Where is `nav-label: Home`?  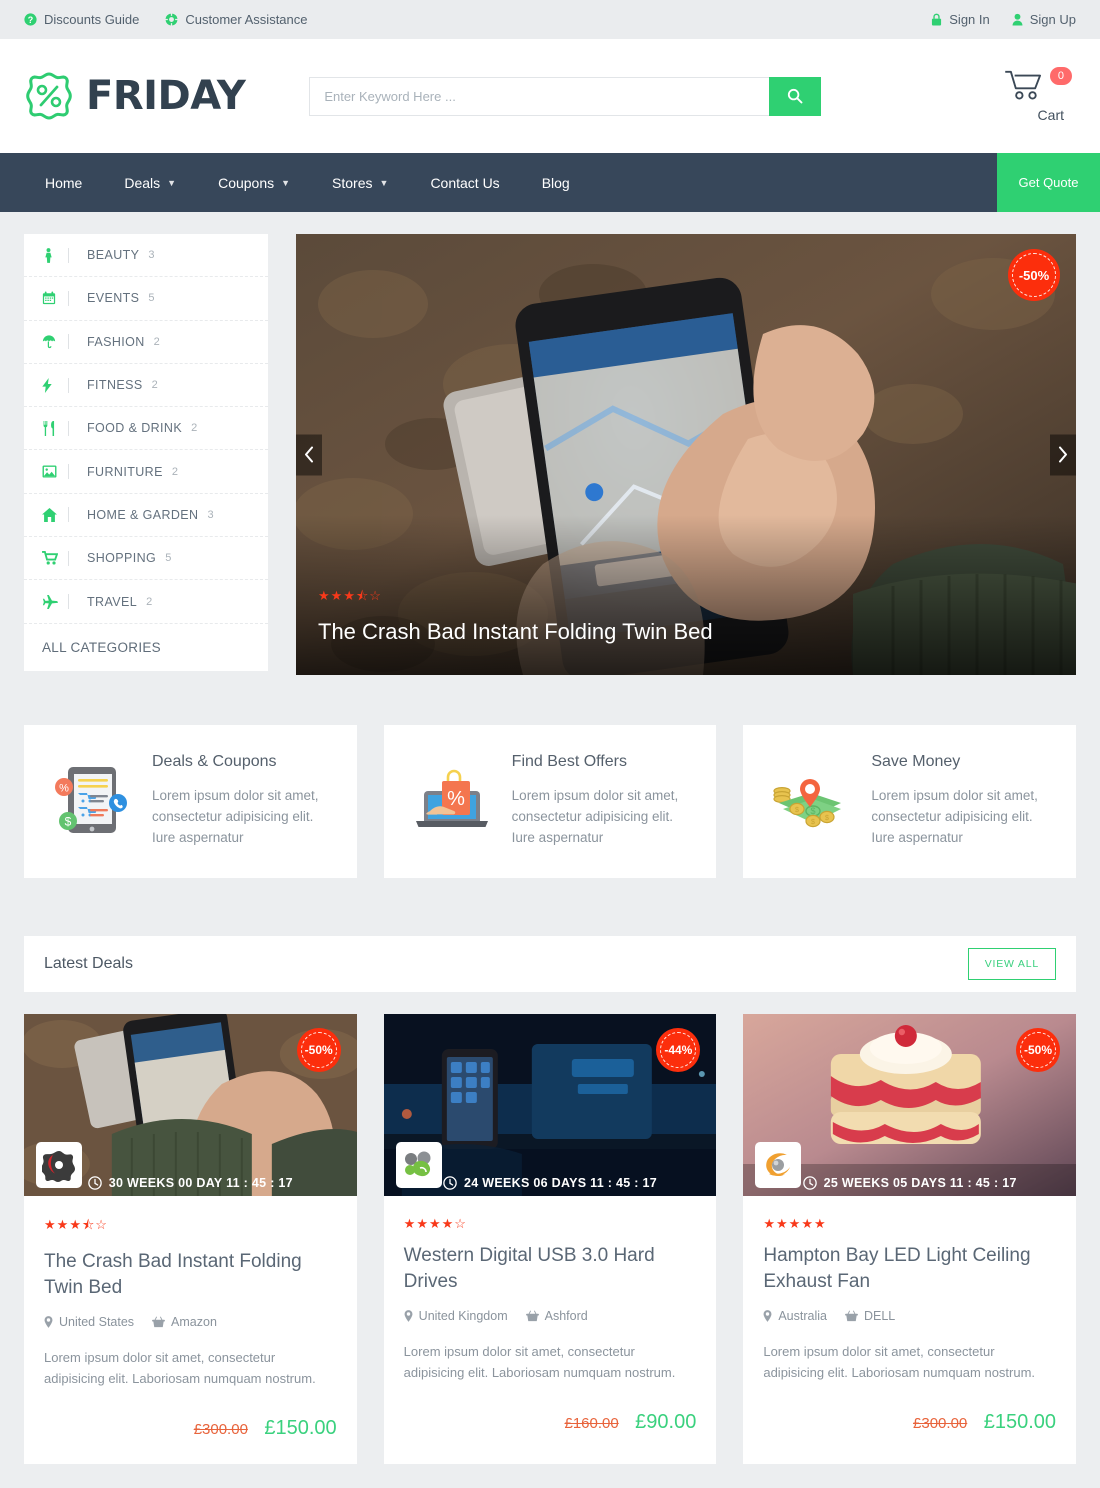 nav-label: Home is located at coordinates (64, 182).